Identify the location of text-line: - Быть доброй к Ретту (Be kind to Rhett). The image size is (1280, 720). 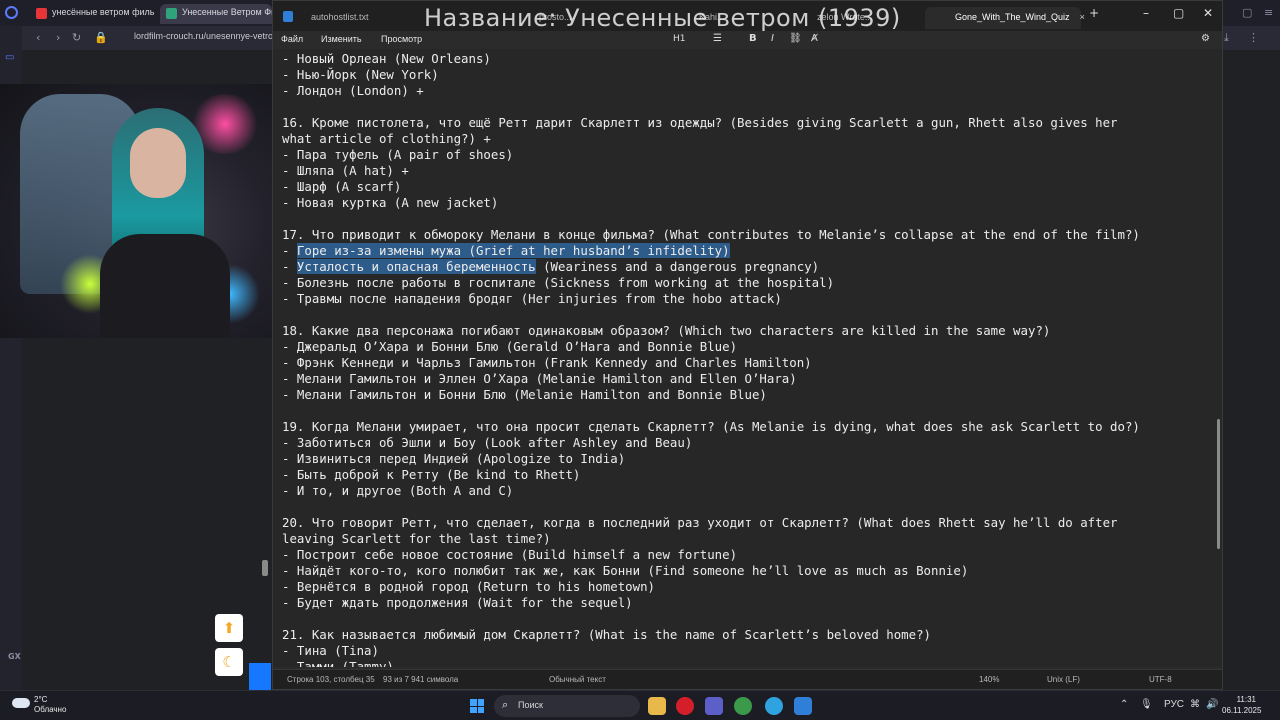
(431, 474).